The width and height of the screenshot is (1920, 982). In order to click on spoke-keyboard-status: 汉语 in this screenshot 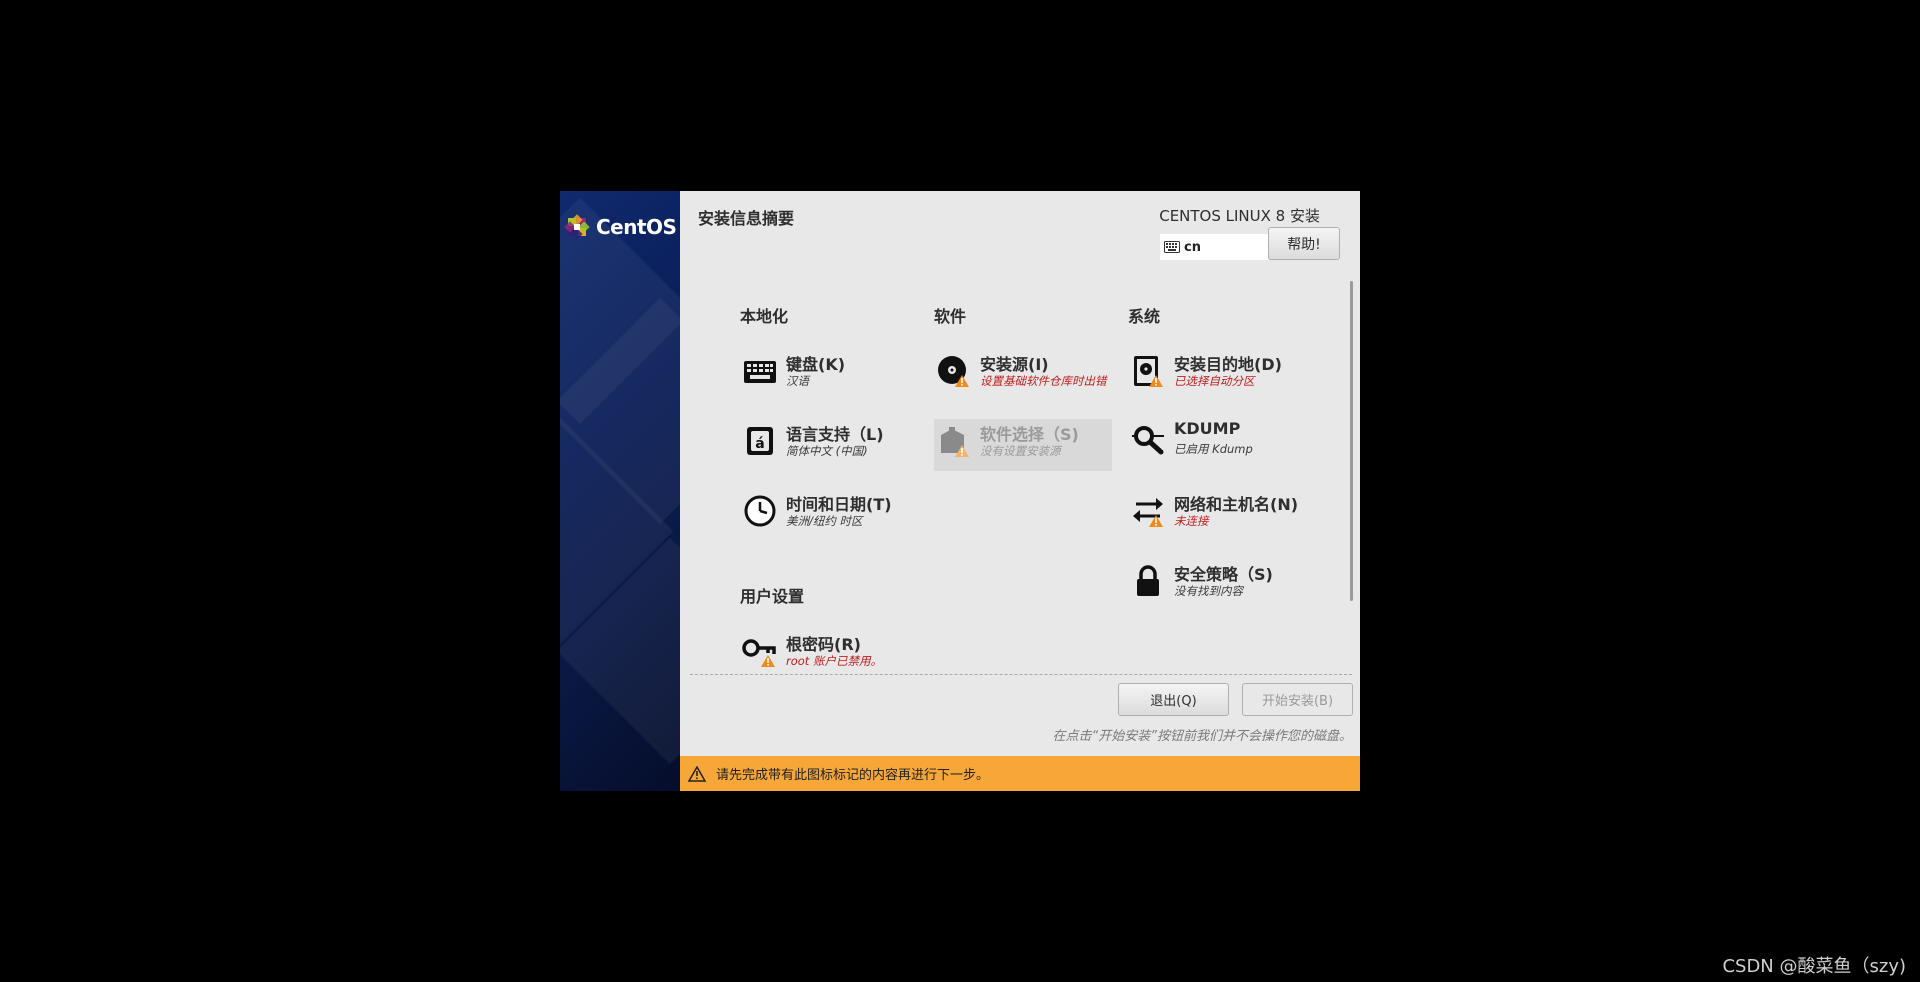, I will do `click(797, 381)`.